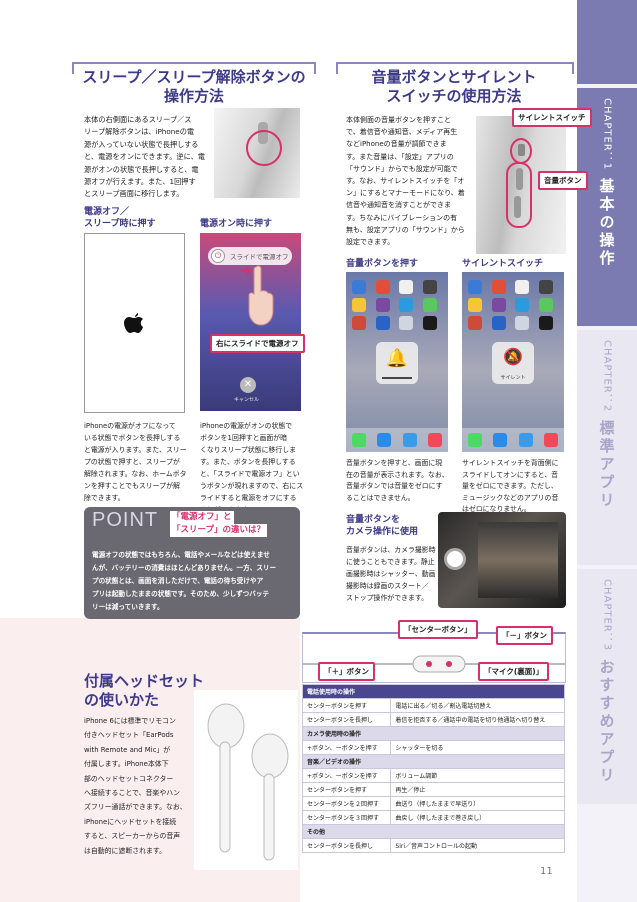 This screenshot has height=902, width=637. Describe the element at coordinates (607, 376) in the screenshot. I see `chapter-number: CHAPTER：2` at that location.